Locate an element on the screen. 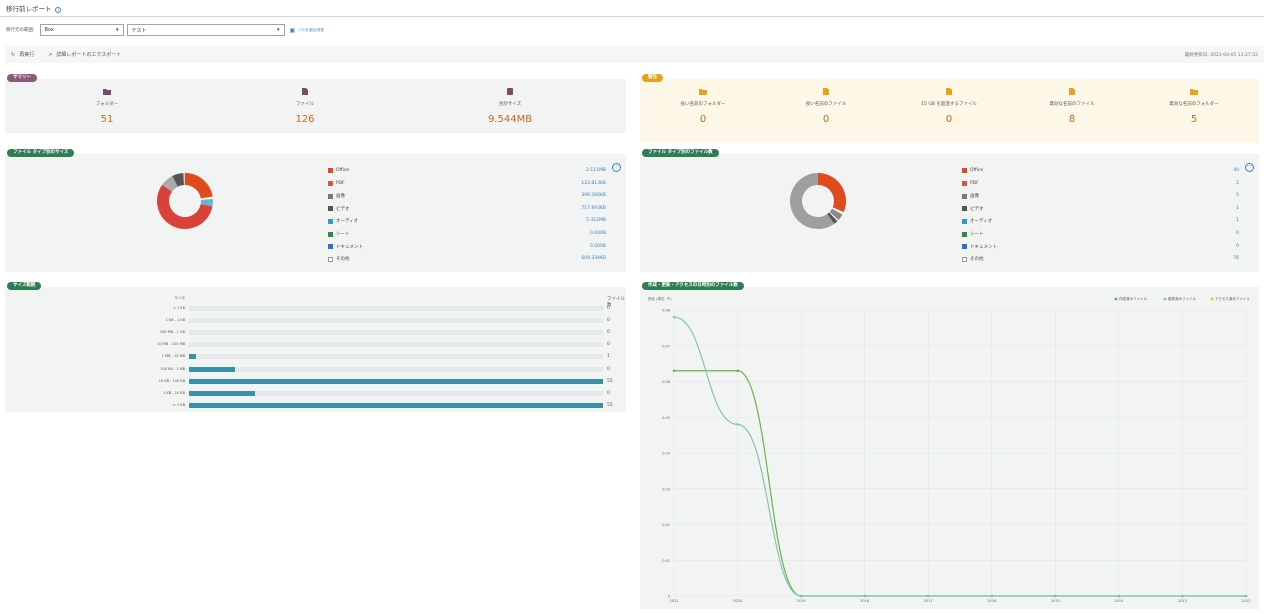 This screenshot has width=1264, height=614. legend-value: 609.334KB is located at coordinates (593, 259).